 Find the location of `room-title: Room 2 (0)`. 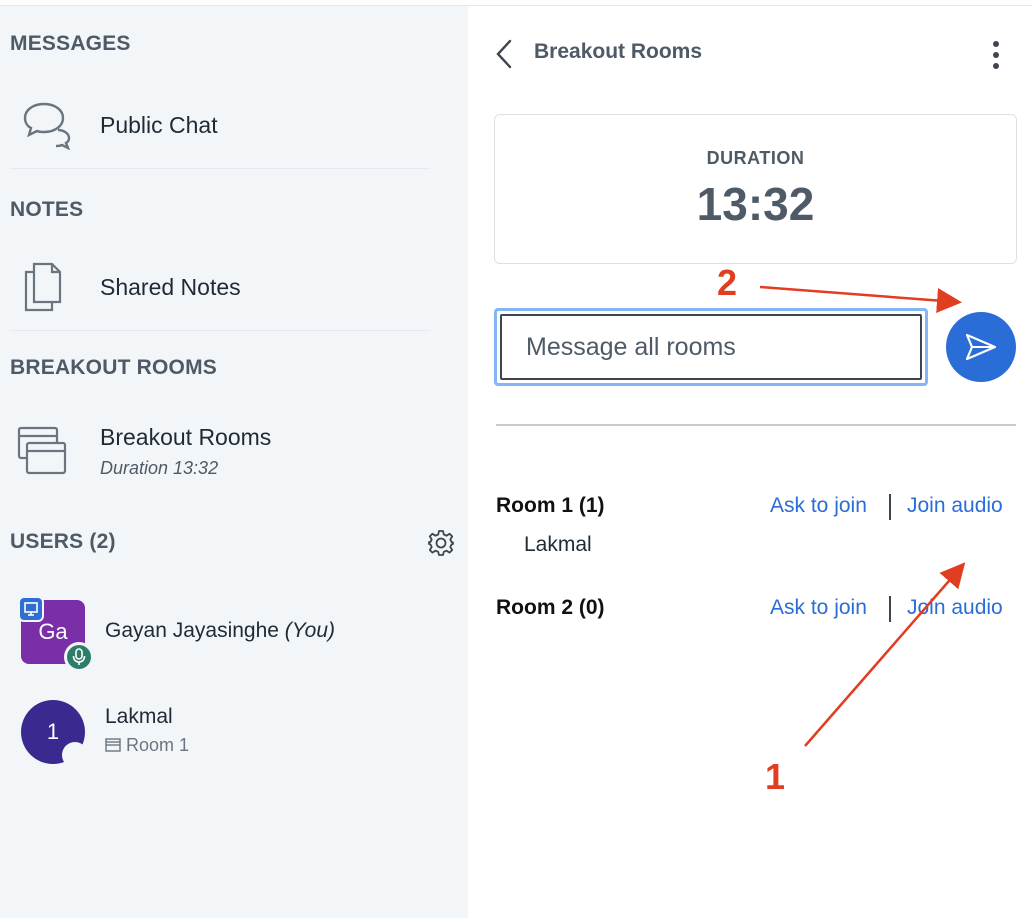

room-title: Room 2 (0) is located at coordinates (550, 607).